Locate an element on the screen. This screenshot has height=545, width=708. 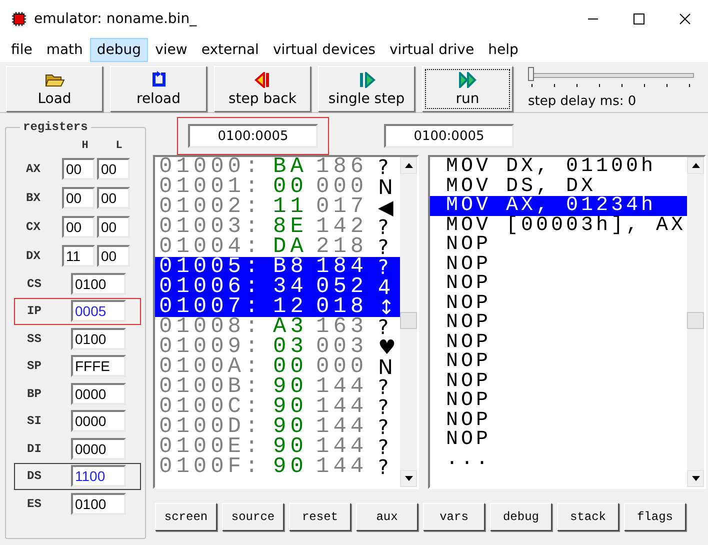
menu-item: help is located at coordinates (503, 50).